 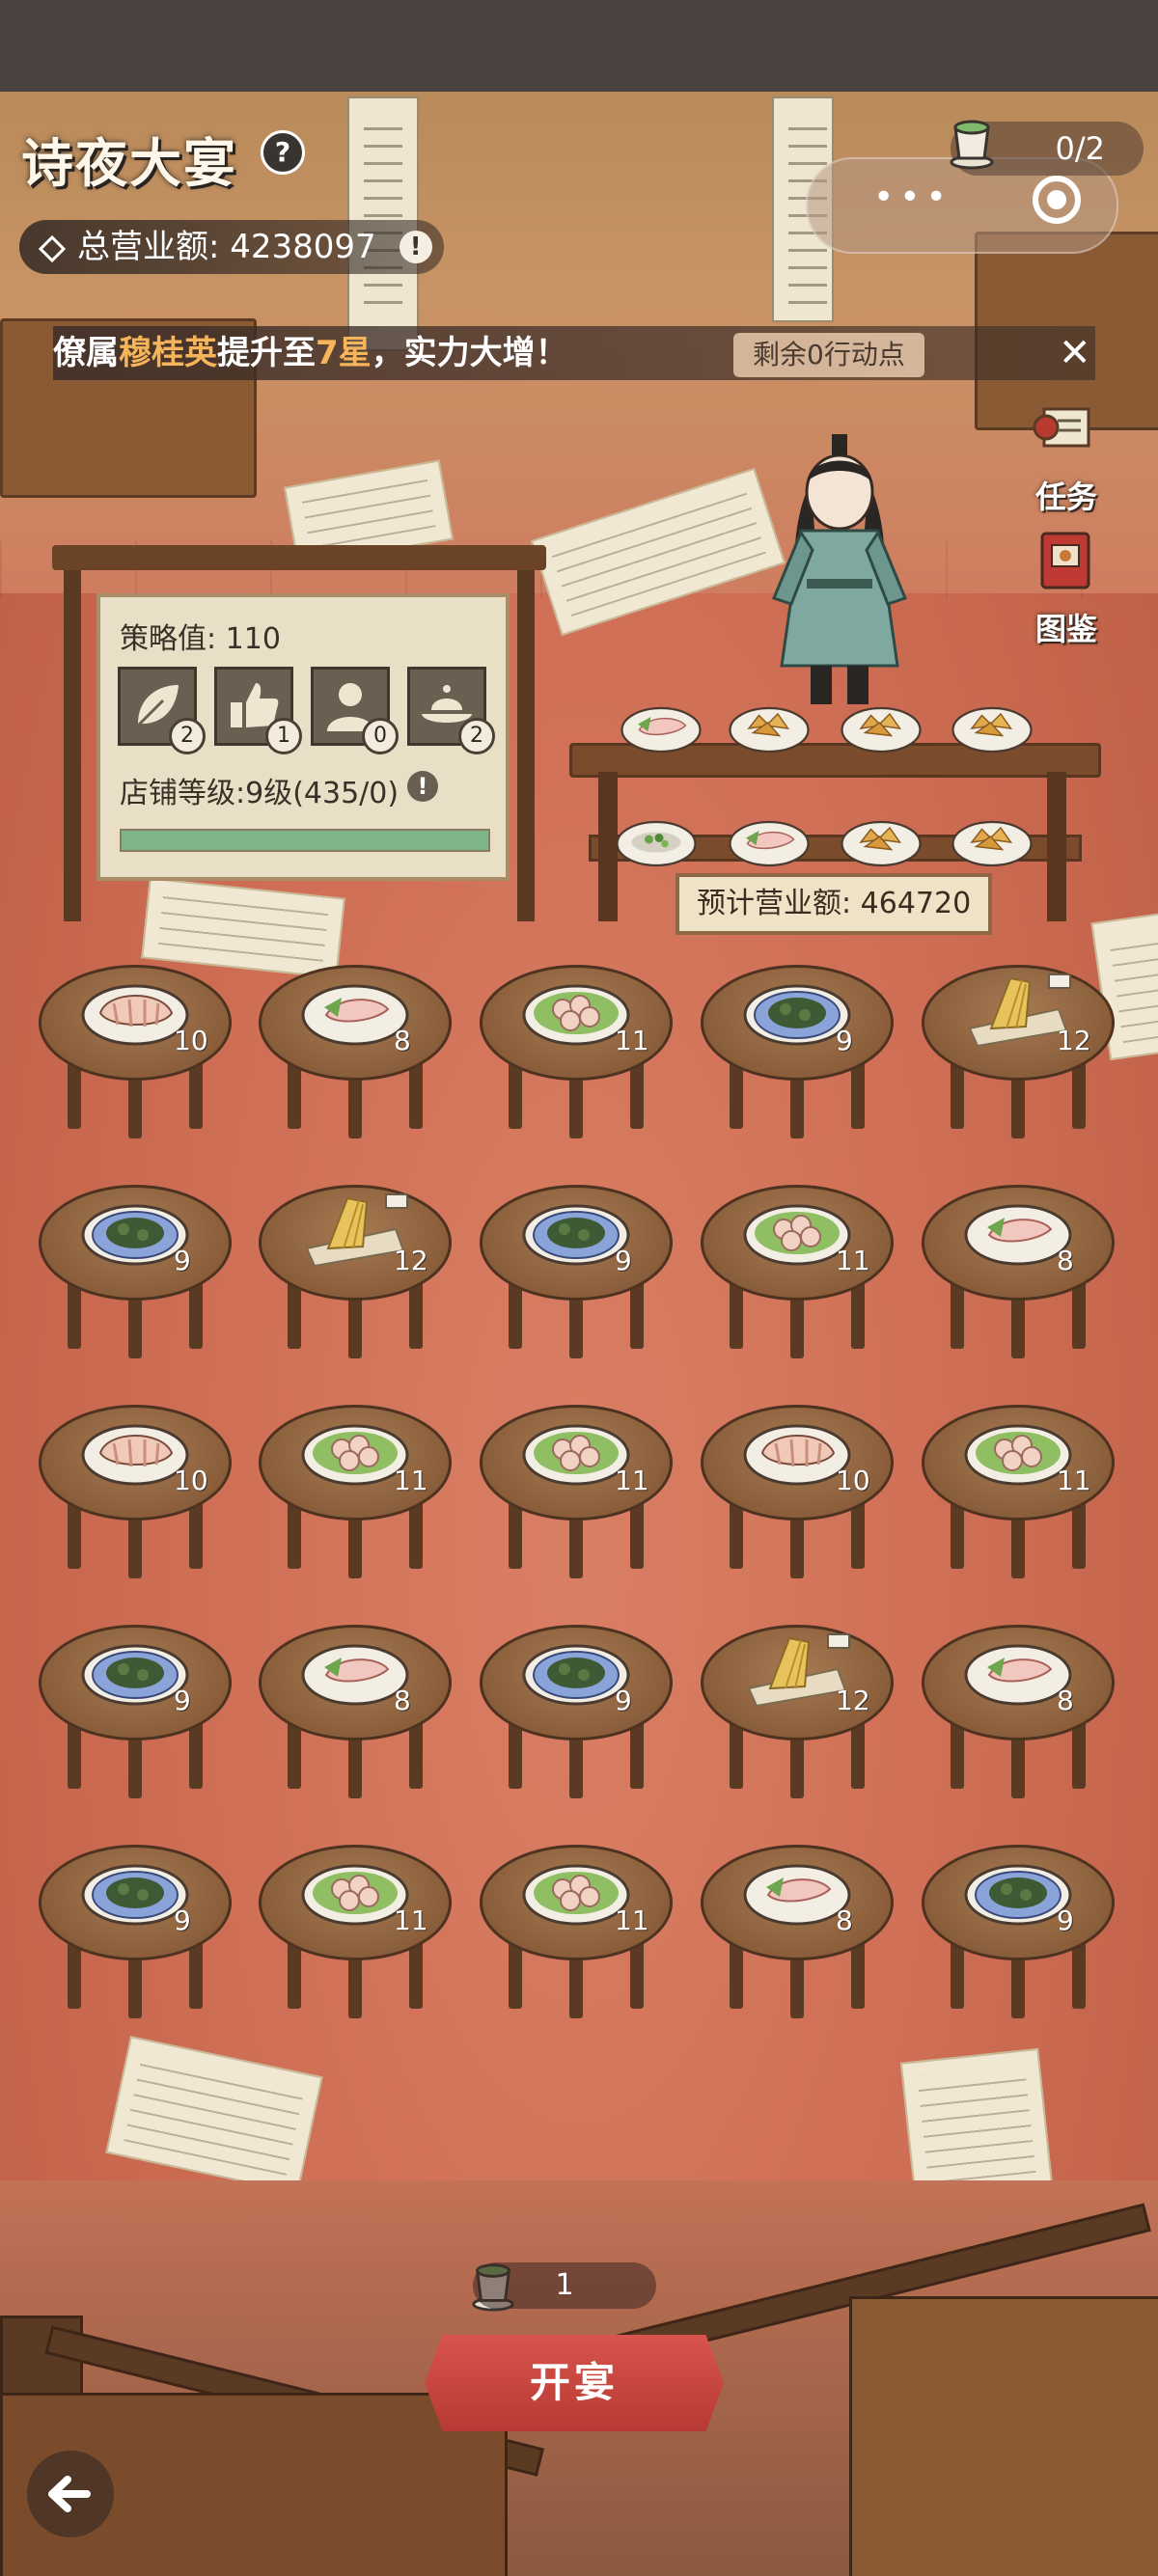 What do you see at coordinates (355, 710) in the screenshot?
I see `skill-person: 0` at bounding box center [355, 710].